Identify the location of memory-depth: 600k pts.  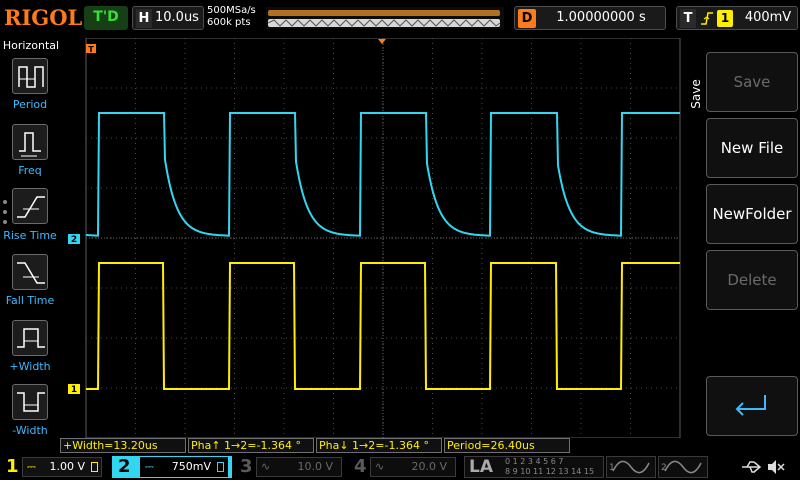
(229, 22).